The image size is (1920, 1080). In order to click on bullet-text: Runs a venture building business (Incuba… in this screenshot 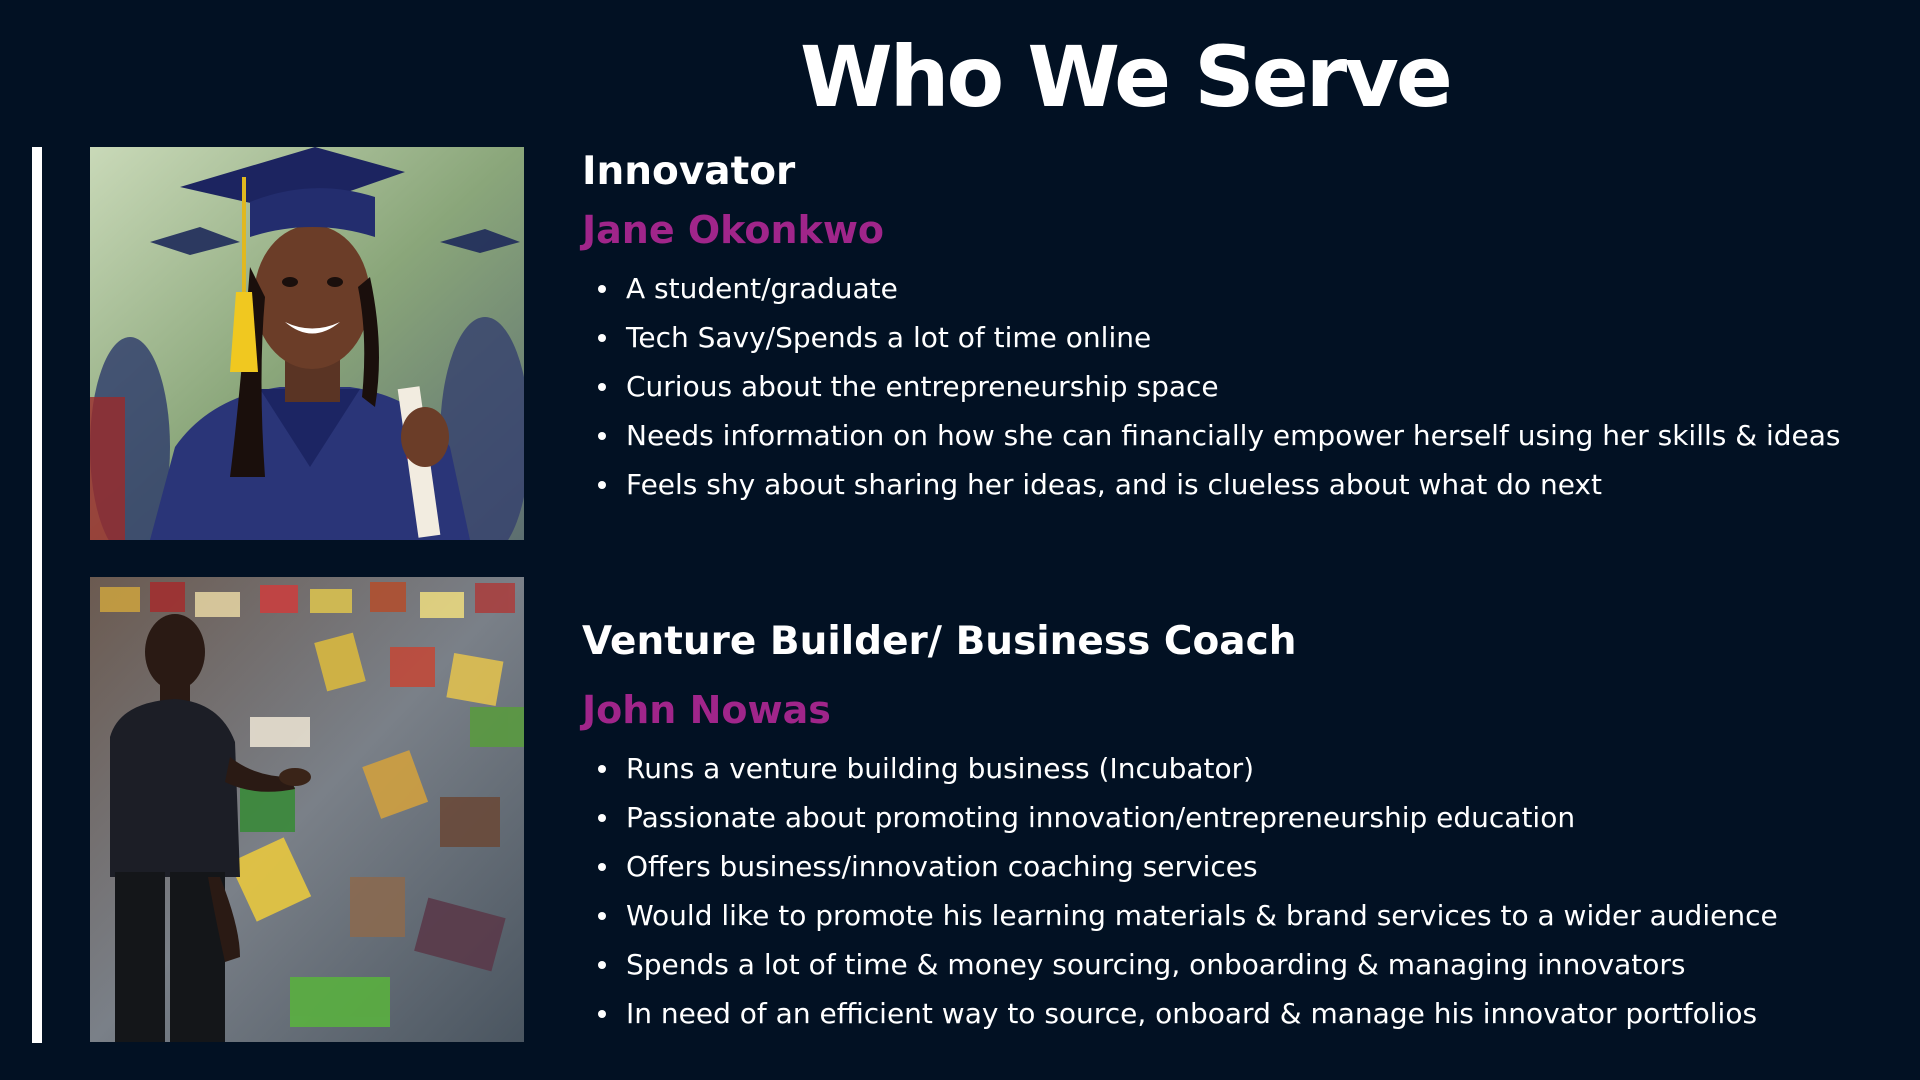, I will do `click(940, 768)`.